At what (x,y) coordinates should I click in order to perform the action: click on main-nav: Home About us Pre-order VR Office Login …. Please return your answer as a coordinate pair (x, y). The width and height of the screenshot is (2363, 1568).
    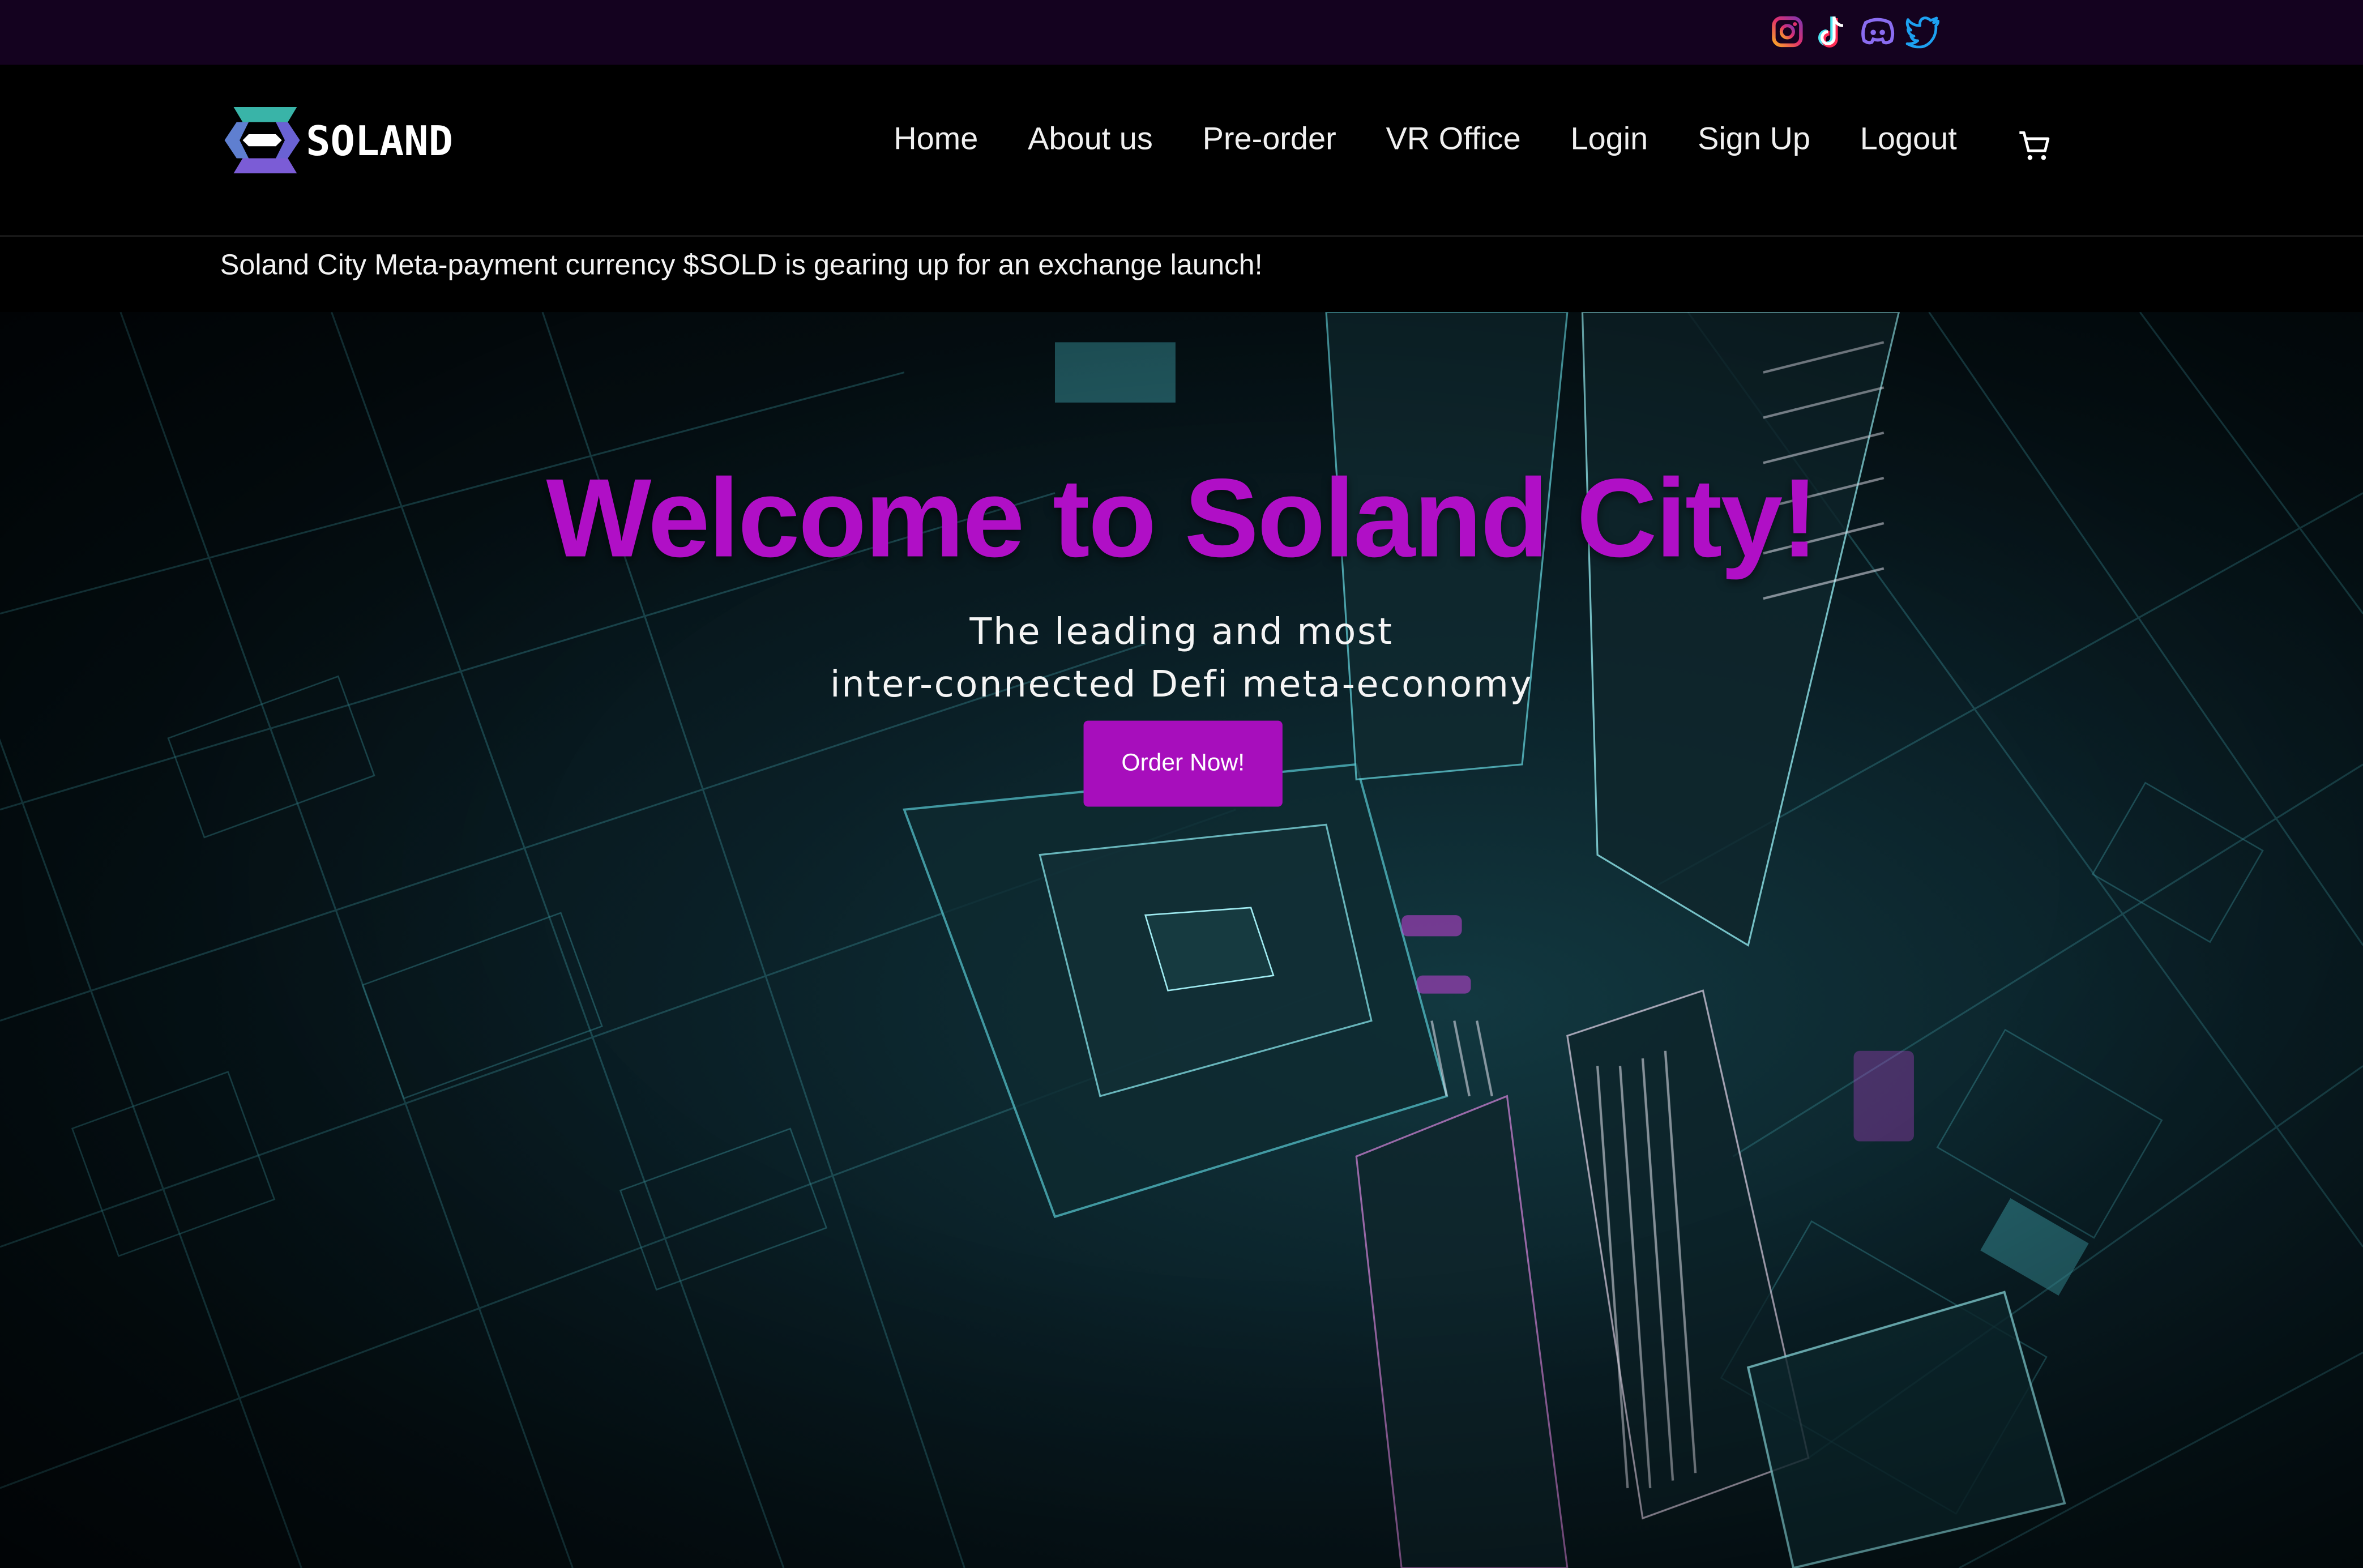
    Looking at the image, I should click on (1450, 140).